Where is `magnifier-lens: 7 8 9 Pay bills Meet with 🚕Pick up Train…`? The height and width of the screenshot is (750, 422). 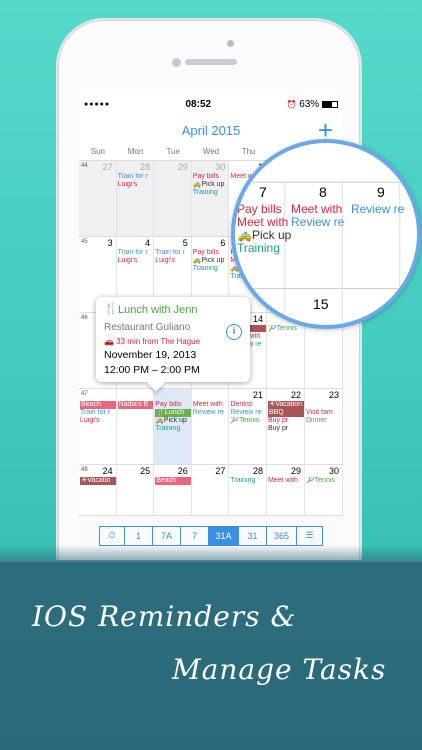 magnifier-lens: 7 8 9 Pay bills Meet with 🚕Pick up Train… is located at coordinates (326, 234).